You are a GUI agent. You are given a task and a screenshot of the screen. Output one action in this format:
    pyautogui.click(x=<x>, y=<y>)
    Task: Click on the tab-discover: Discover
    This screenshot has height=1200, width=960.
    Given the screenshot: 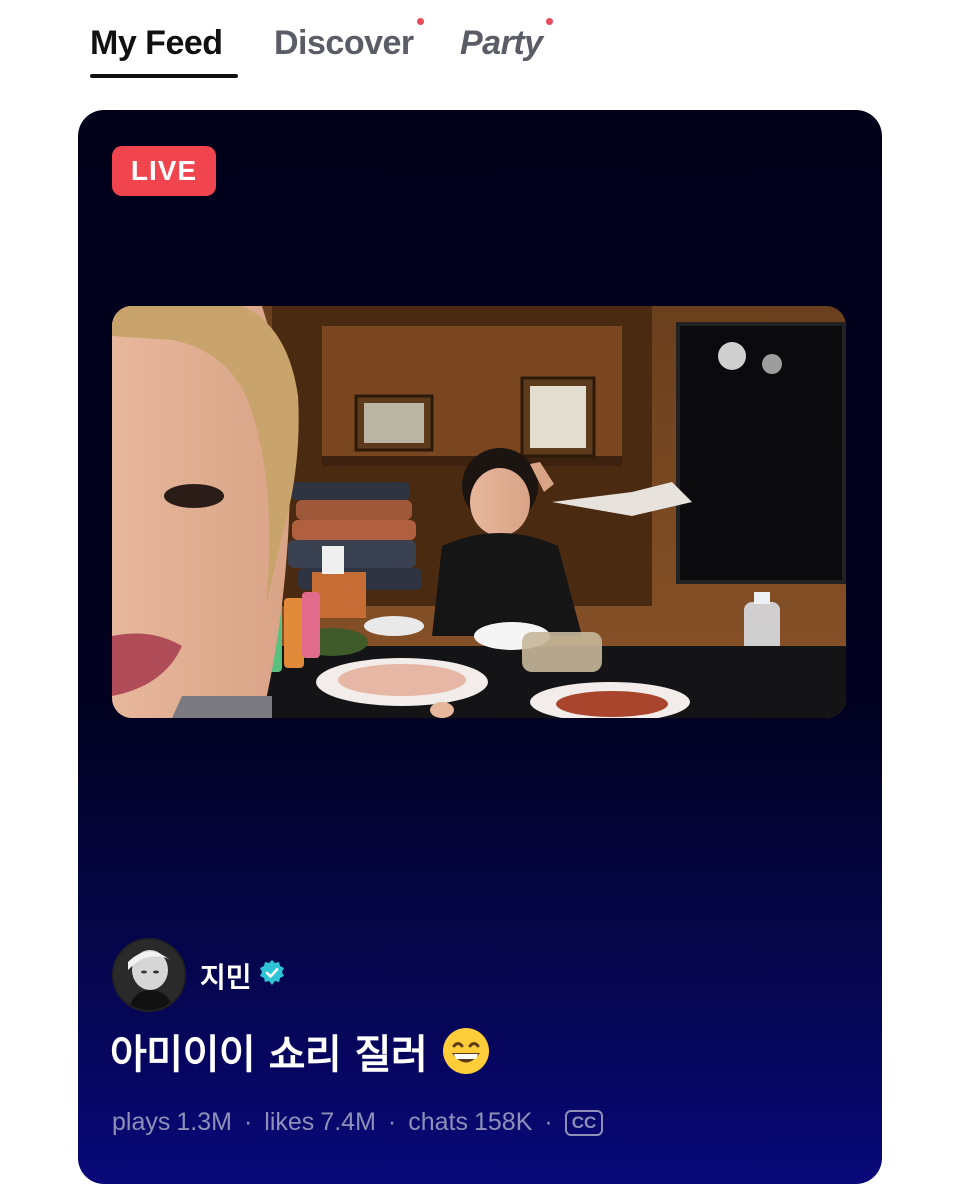 What is the action you would take?
    pyautogui.click(x=349, y=40)
    